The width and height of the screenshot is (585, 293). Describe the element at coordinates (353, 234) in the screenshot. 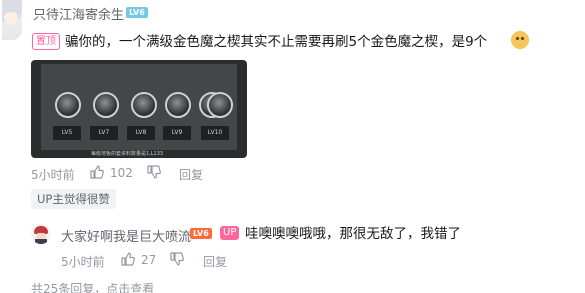

I see `reply-text: 哇噢噢噢哦哦，那很无敌了，我错了` at that location.